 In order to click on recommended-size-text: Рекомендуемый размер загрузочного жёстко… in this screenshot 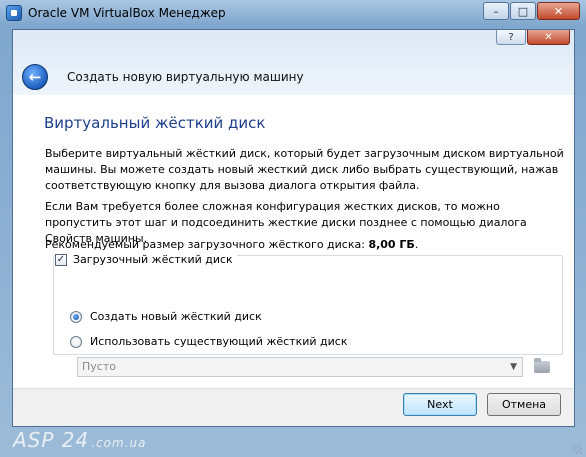, I will do `click(305, 245)`.